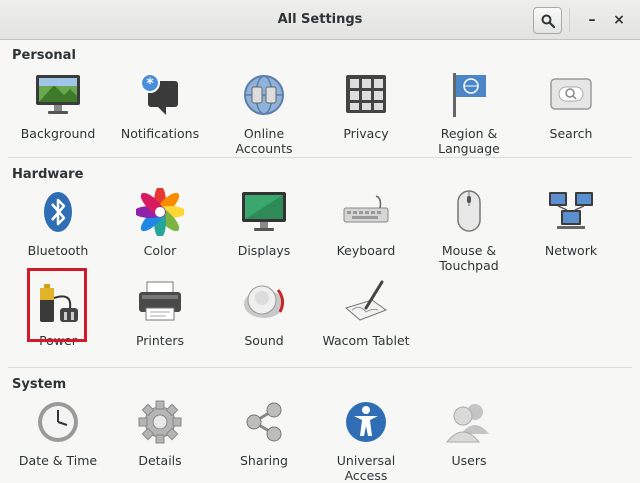 This screenshot has height=483, width=640. Describe the element at coordinates (58, 422) in the screenshot. I see `clock-icon` at that location.